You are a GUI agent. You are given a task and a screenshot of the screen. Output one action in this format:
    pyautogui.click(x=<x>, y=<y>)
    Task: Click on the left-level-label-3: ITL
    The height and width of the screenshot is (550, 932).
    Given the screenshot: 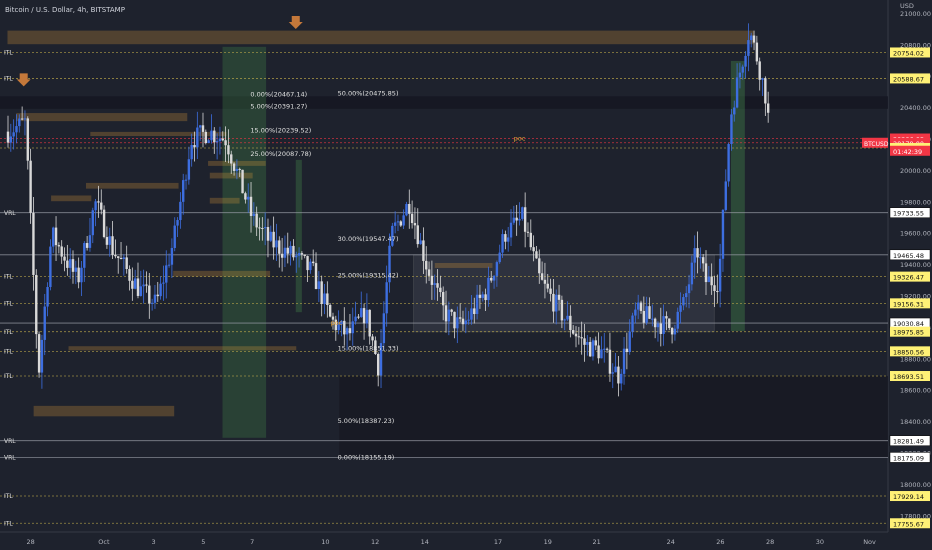 What is the action you would take?
    pyautogui.click(x=8, y=277)
    